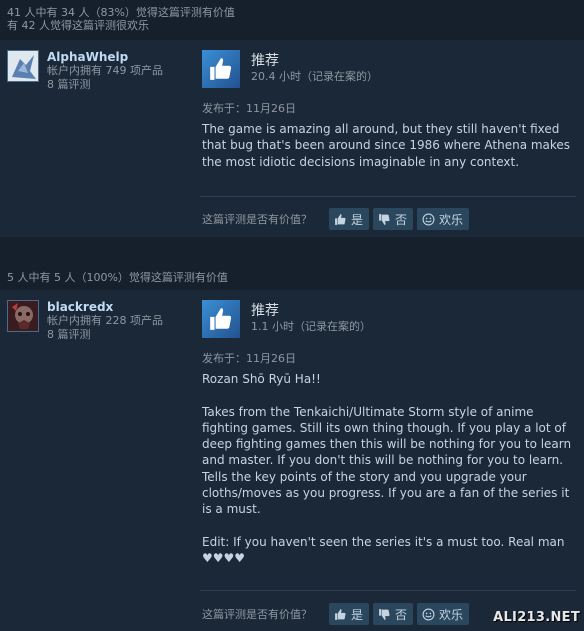 The width and height of the screenshot is (584, 631). I want to click on review-author: blackredx 帐户内拥有 228 项产品 8 篇评测, so click(85, 321).